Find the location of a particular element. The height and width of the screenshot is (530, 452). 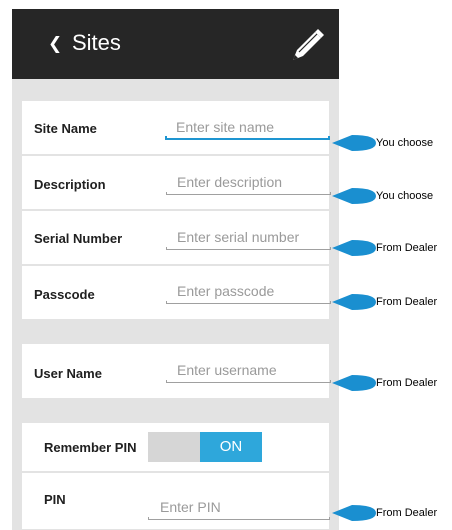

callout-site-name: You choose is located at coordinates (392, 143).